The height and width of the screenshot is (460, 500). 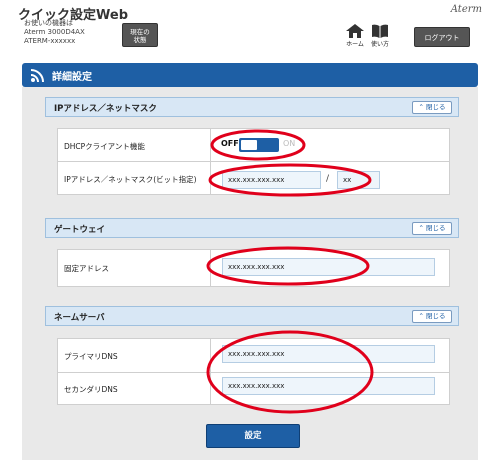 What do you see at coordinates (252, 316) in the screenshot?
I see `dns-group-header: ネームサーバ ⌃ 閉じる` at bounding box center [252, 316].